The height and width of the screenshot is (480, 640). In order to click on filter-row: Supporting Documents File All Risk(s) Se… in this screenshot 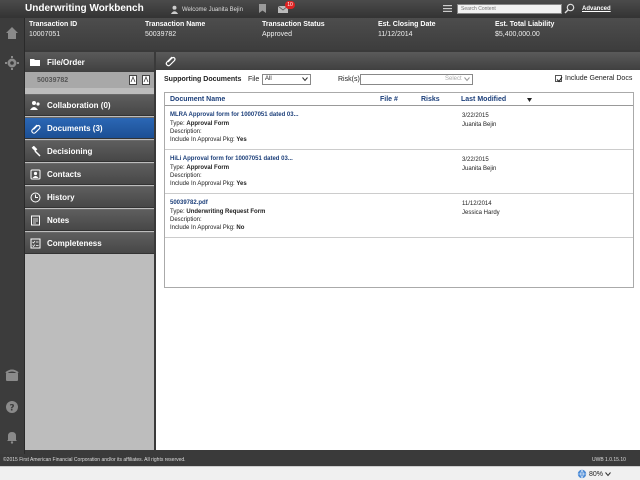, I will do `click(398, 80)`.